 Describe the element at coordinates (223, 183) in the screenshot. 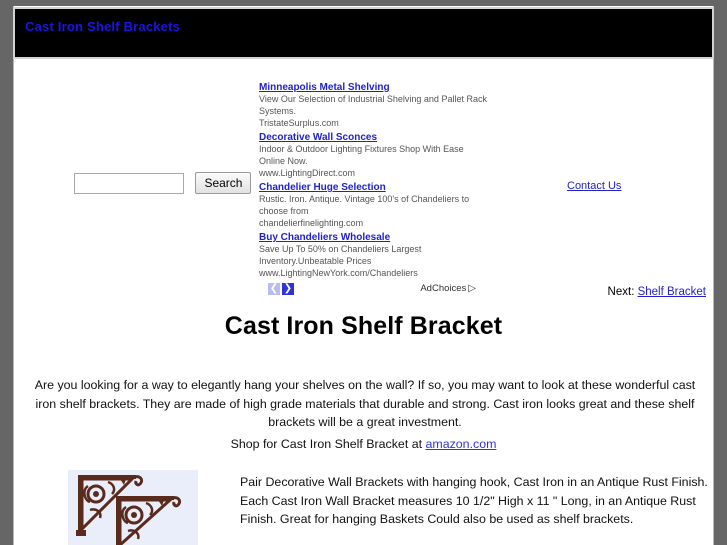

I see `search-button: Search` at that location.